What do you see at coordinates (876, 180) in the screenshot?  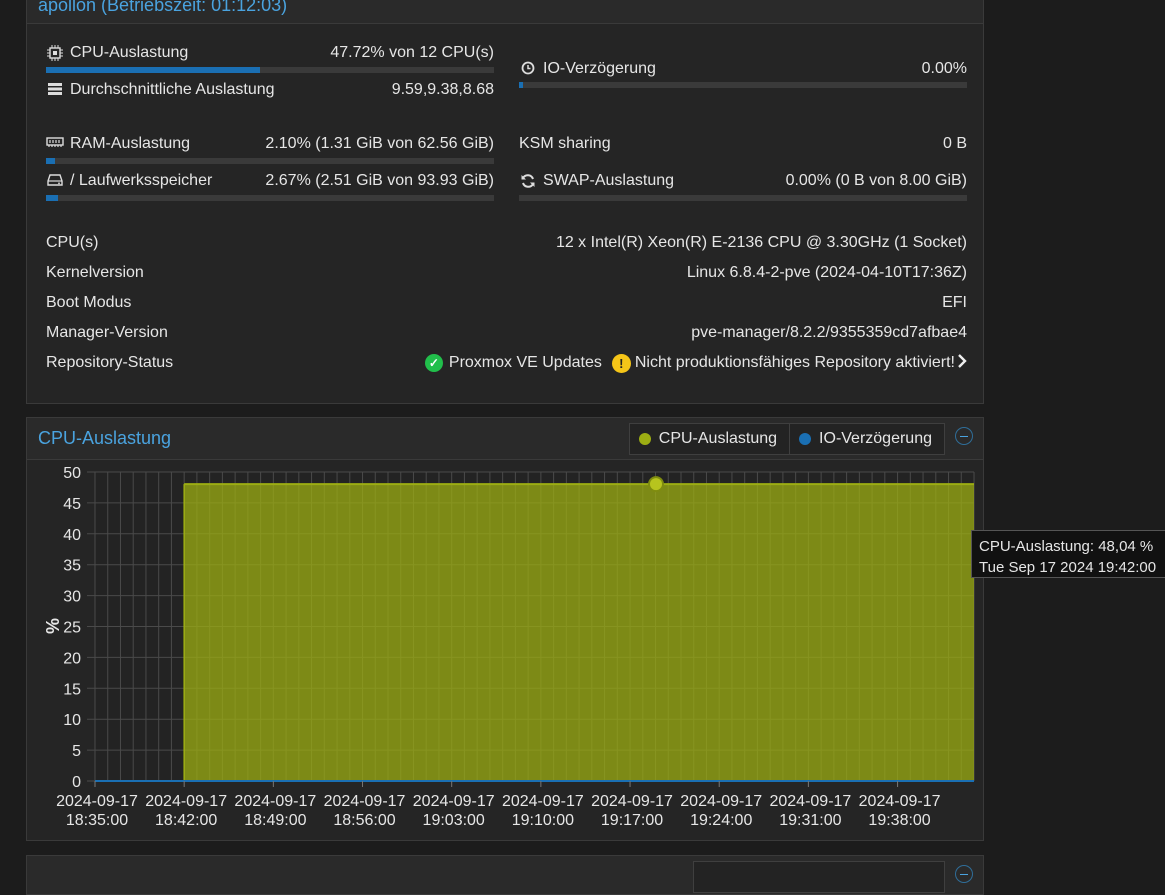 I see `swap-usage-value: 0.00% (0 B von 8.00 GiB)` at bounding box center [876, 180].